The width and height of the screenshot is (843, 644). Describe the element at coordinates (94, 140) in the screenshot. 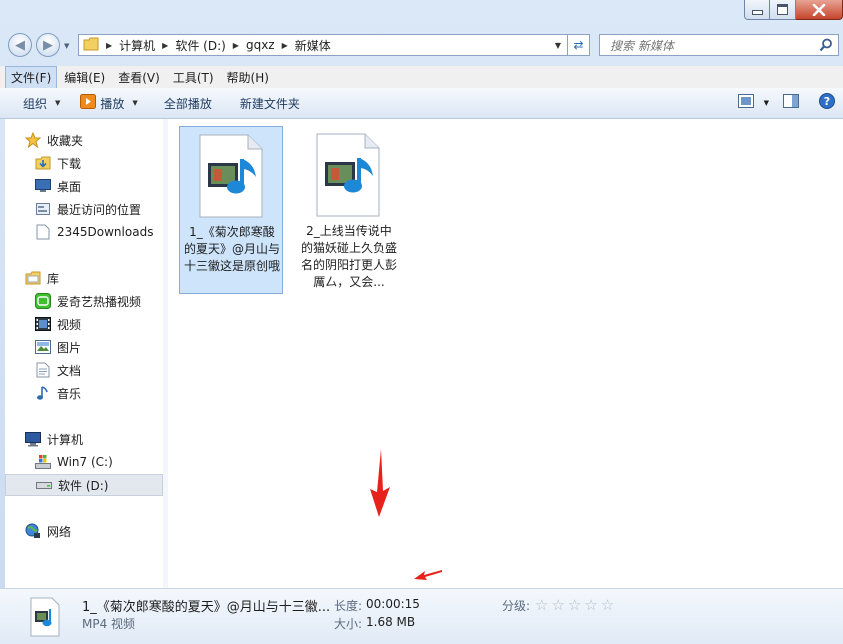

I see `nav-favorites: 收藏夹` at that location.